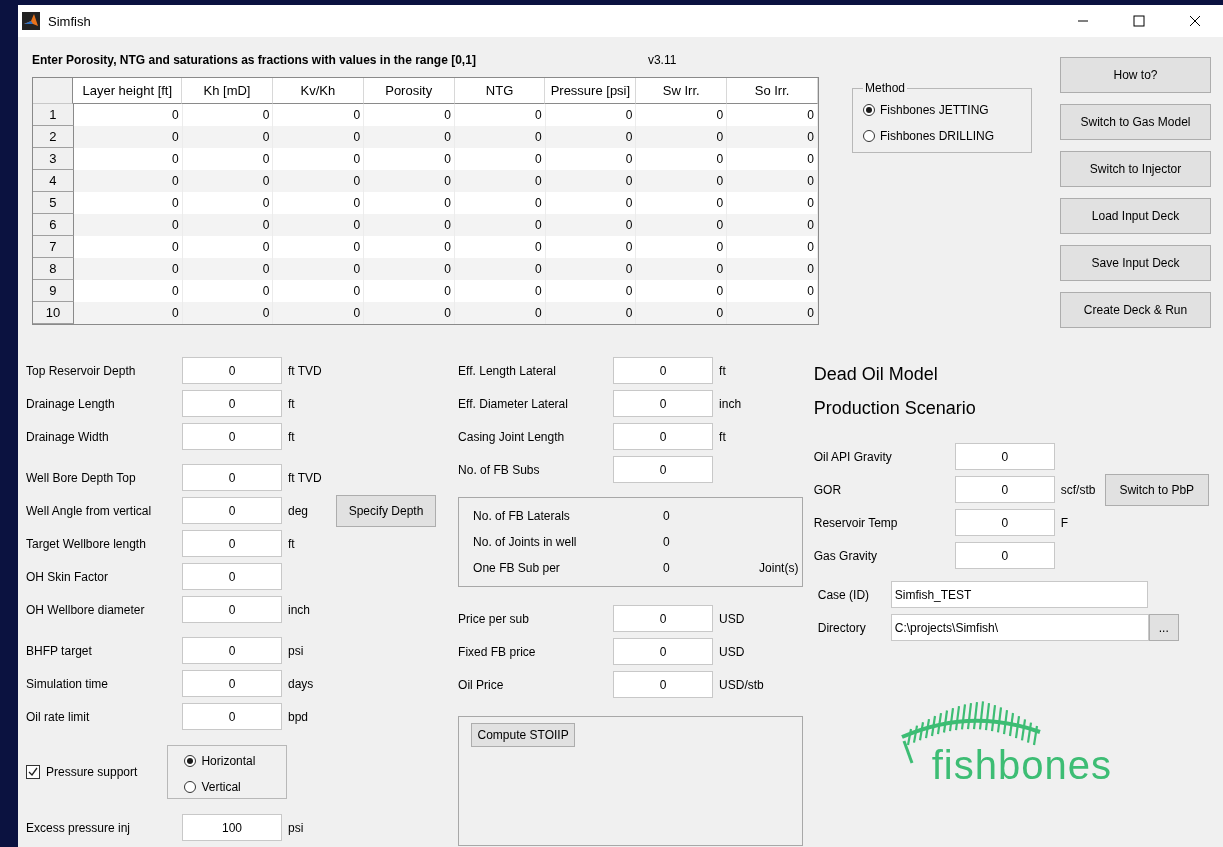 This screenshot has height=847, width=1223. I want to click on field-label: Drainage Length, so click(71, 403).